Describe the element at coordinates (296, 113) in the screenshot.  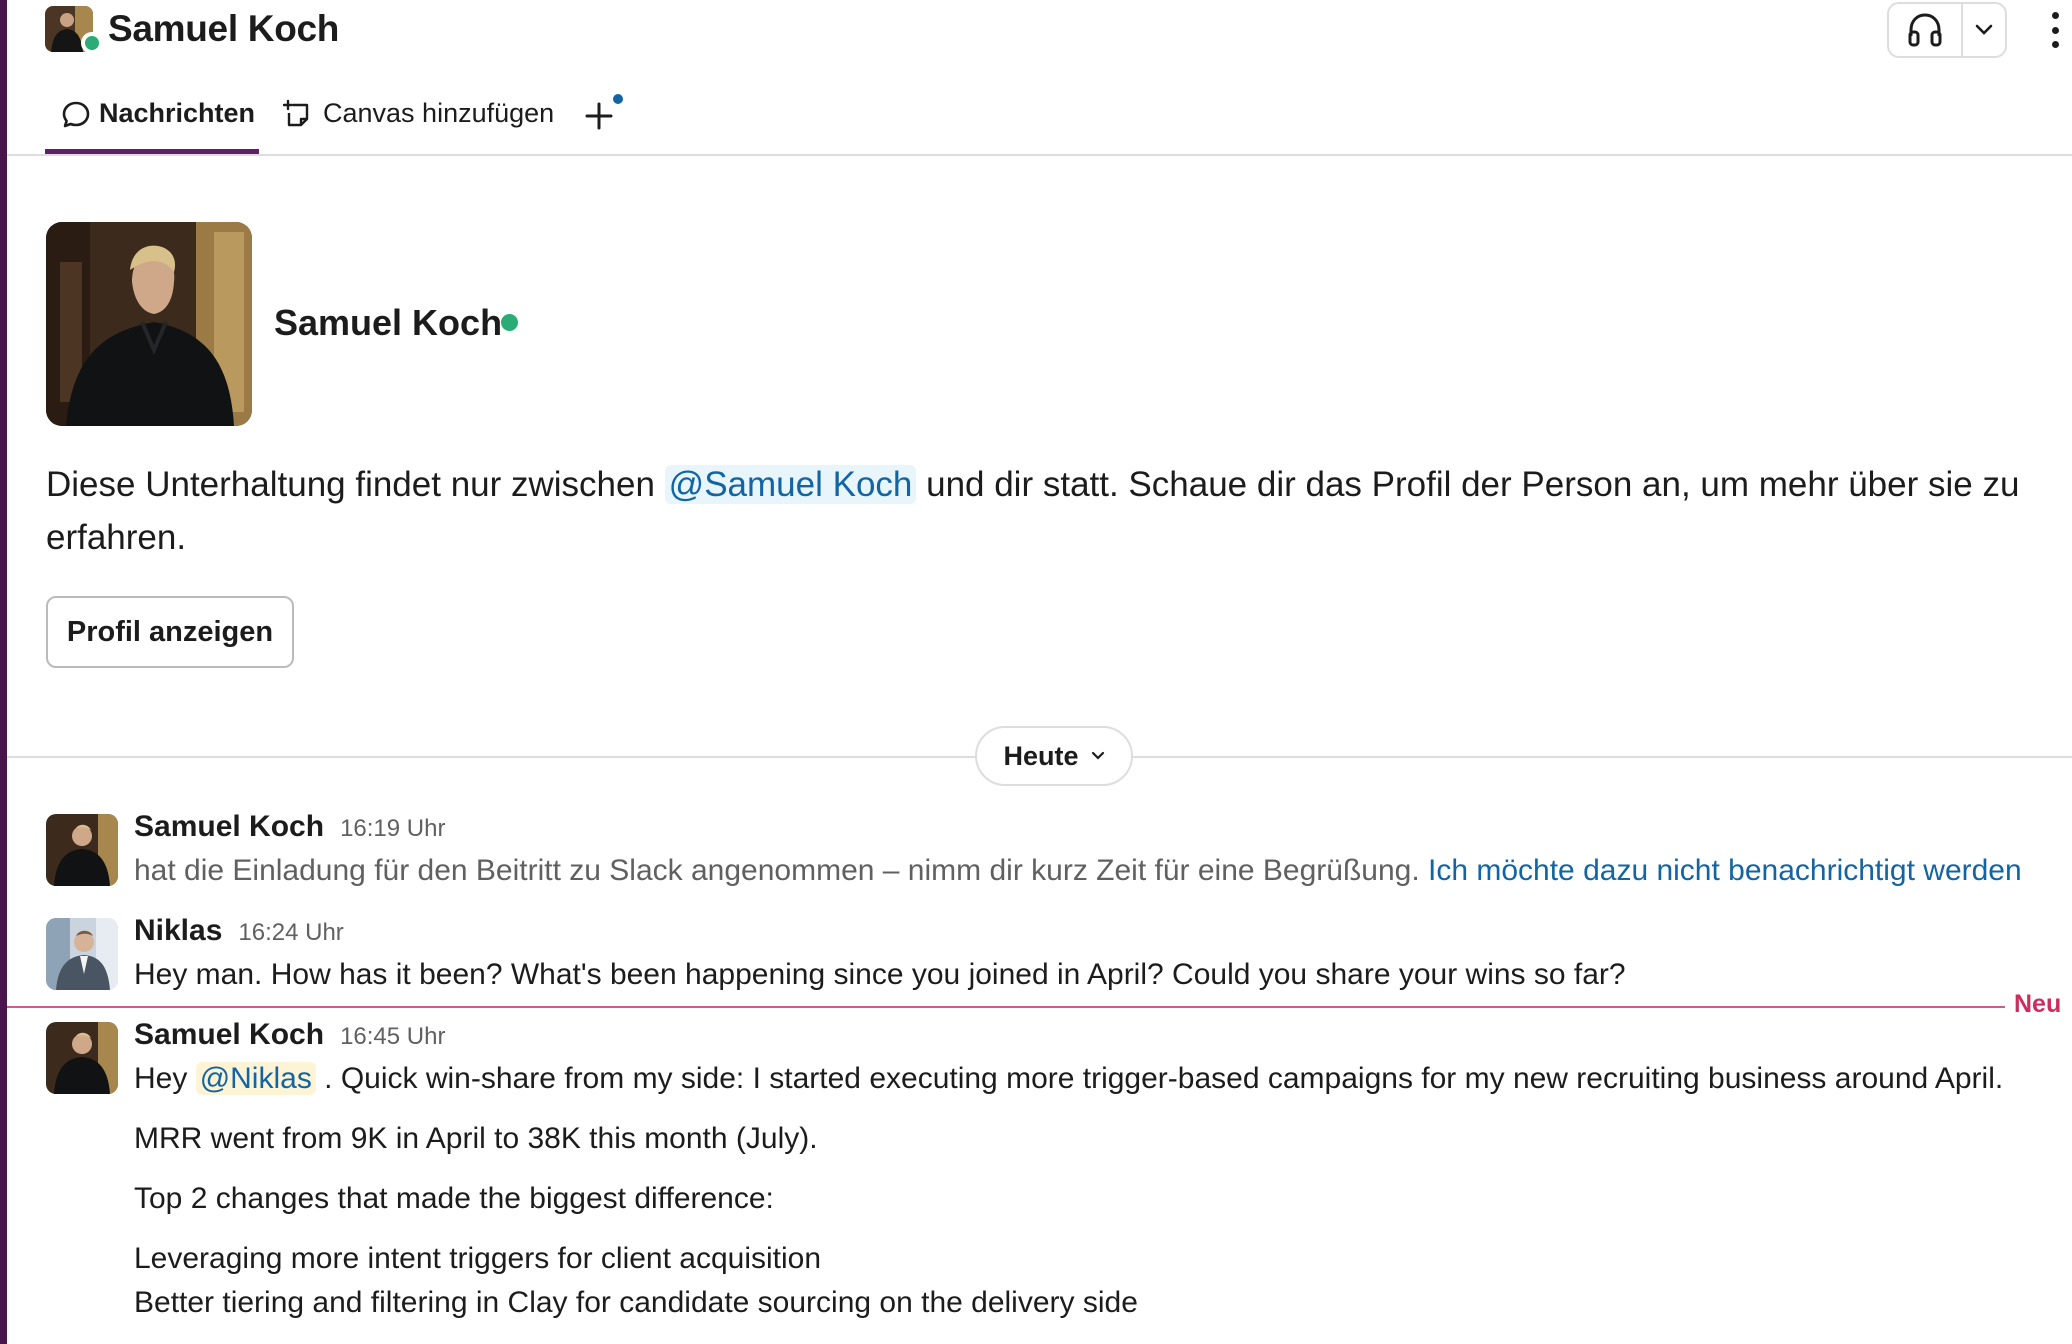
I see `canvas-add-icon` at that location.